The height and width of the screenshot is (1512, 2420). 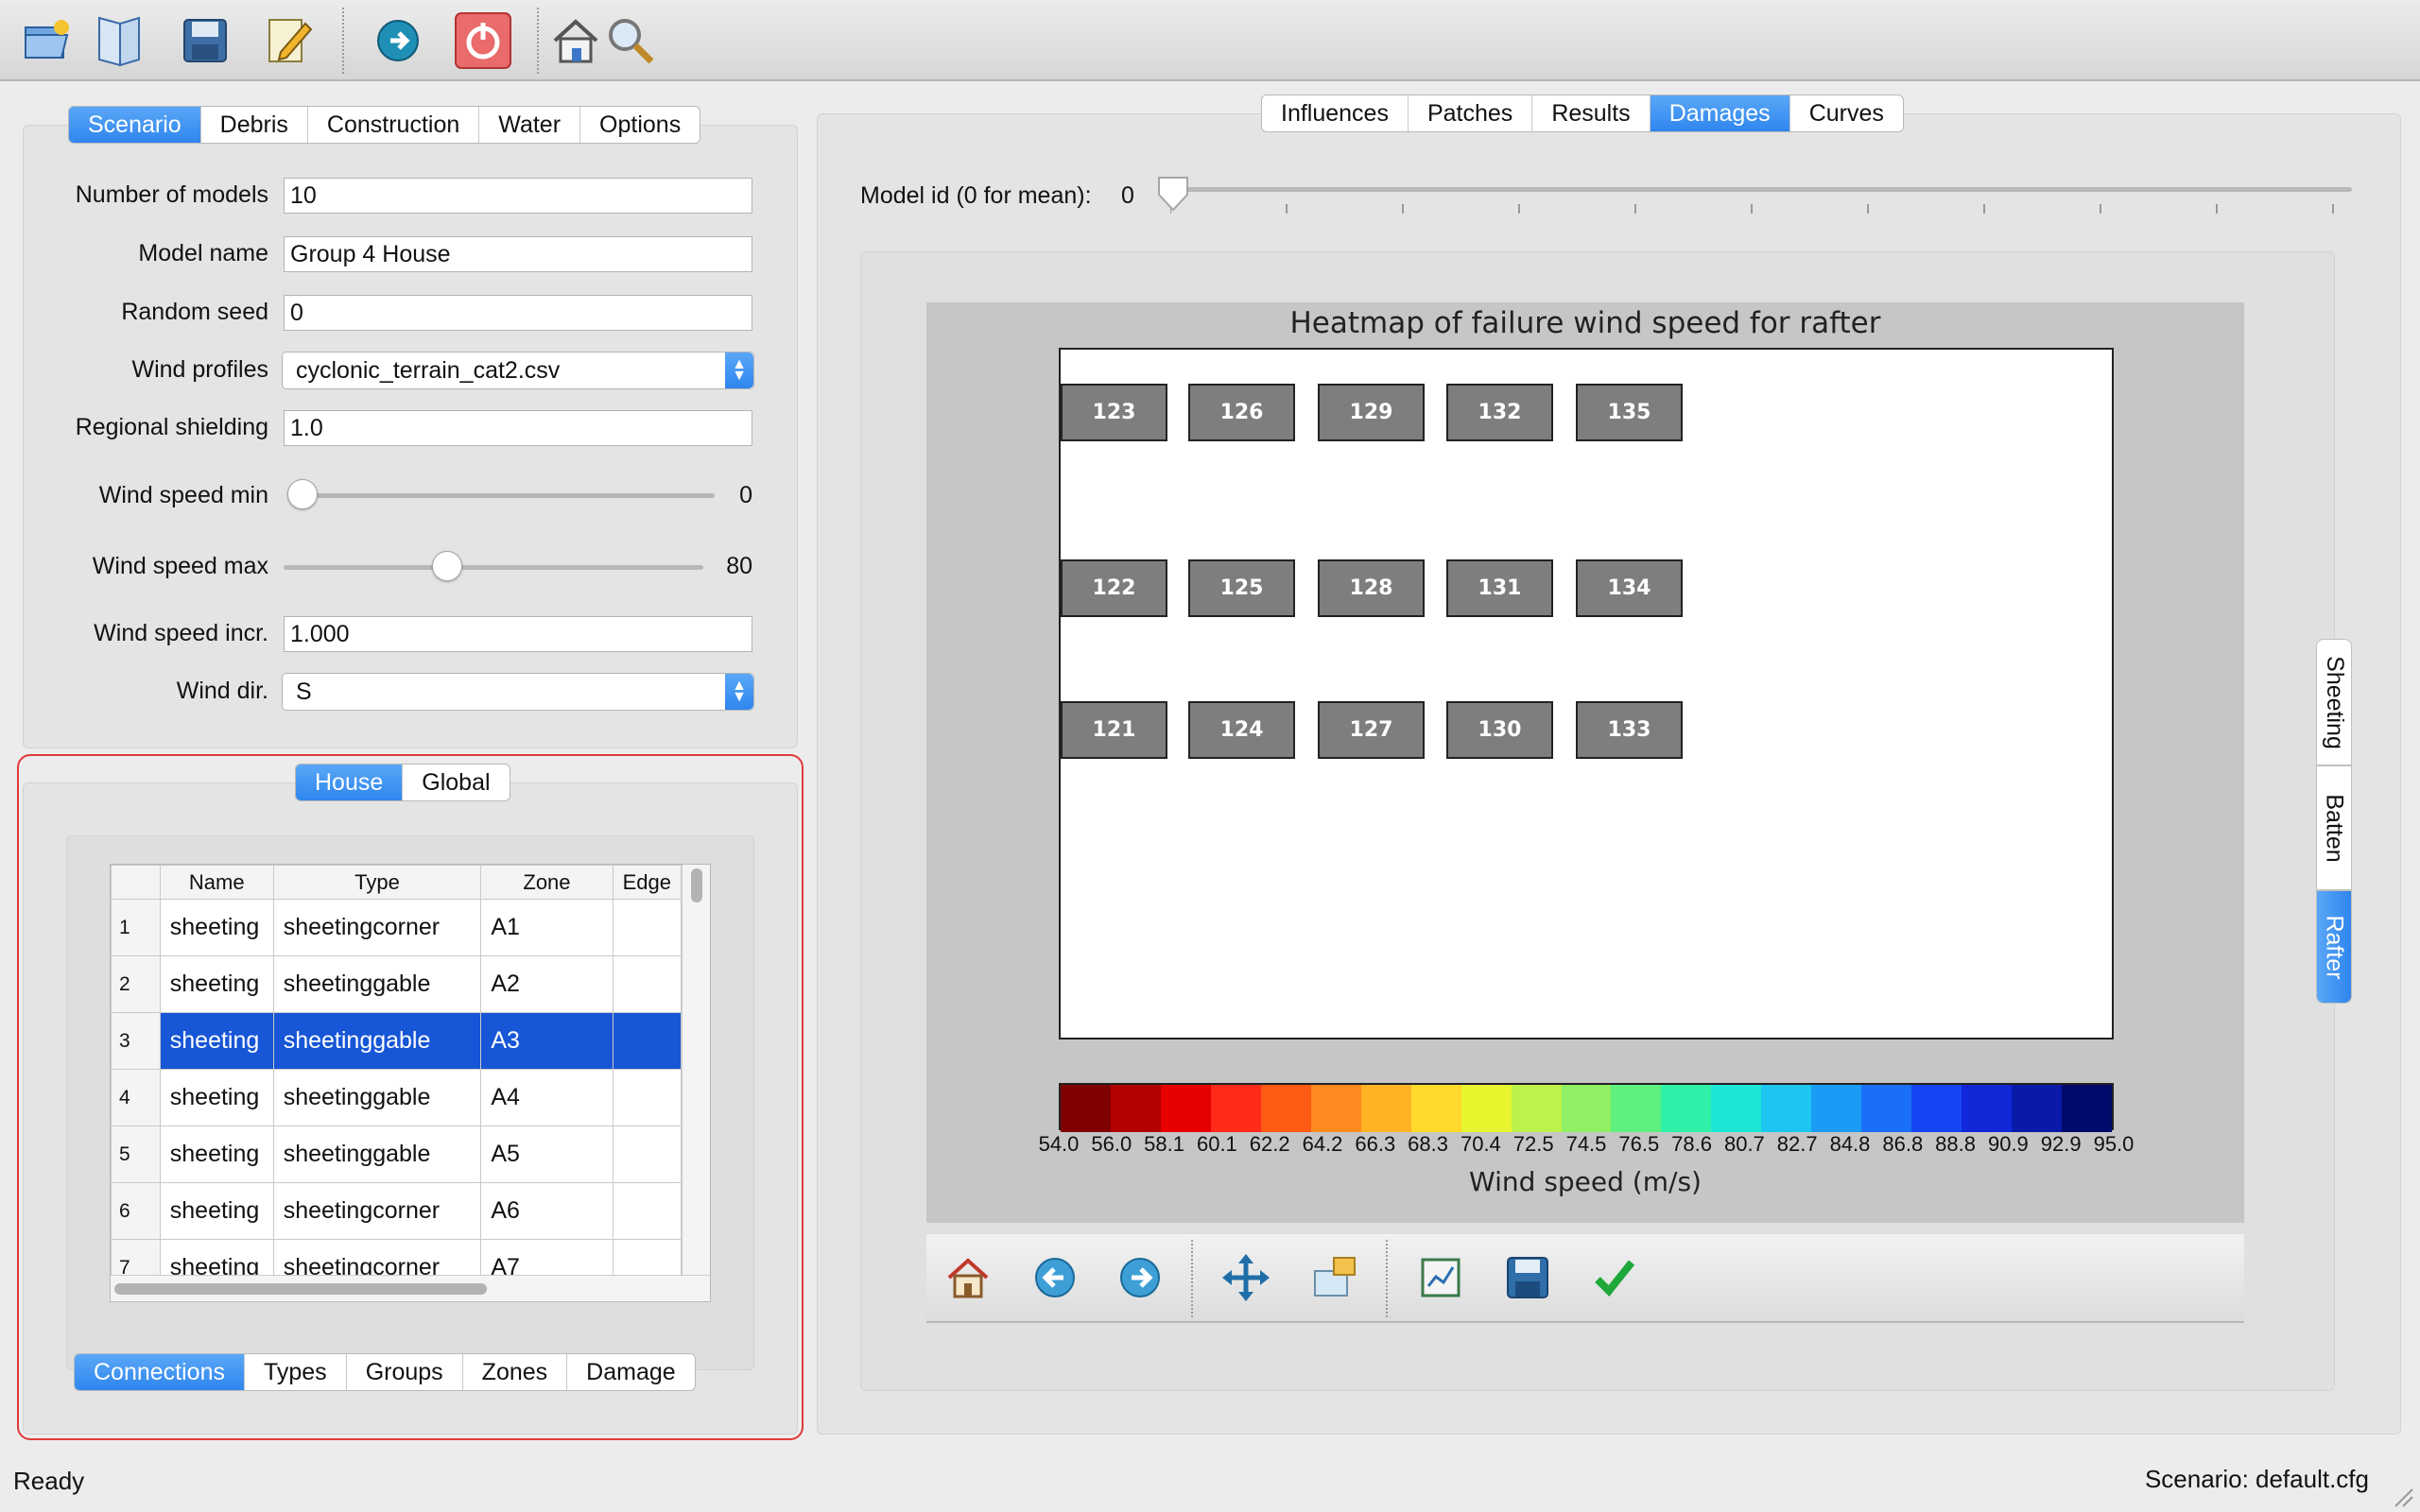 What do you see at coordinates (1586, 1144) in the screenshot?
I see `colorbar-tick-label: 74.5` at bounding box center [1586, 1144].